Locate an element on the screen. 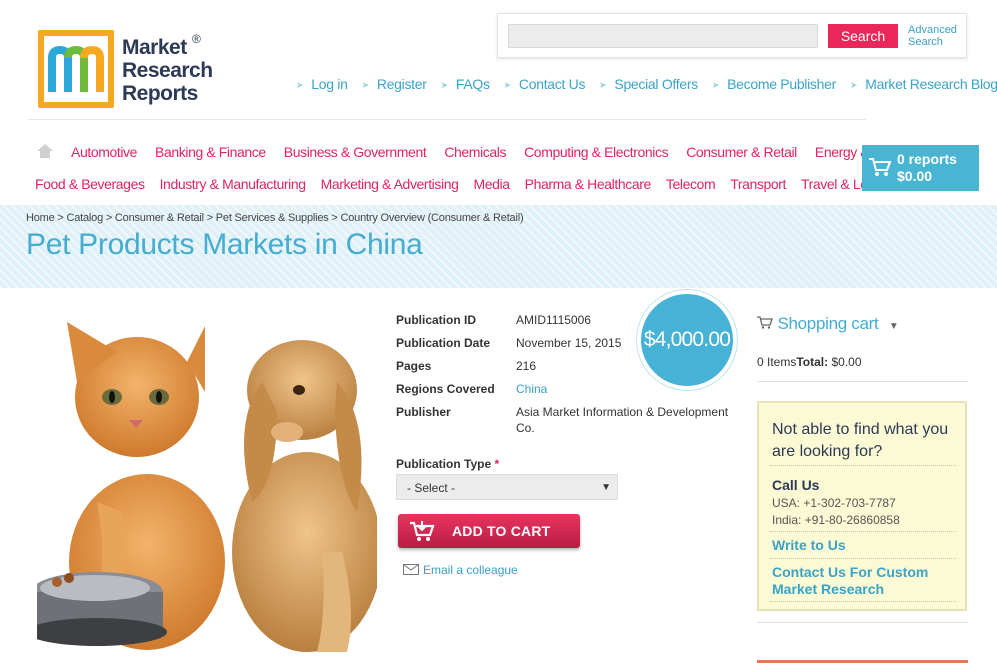 This screenshot has height=663, width=997. publisher-label: Publisher is located at coordinates (423, 412).